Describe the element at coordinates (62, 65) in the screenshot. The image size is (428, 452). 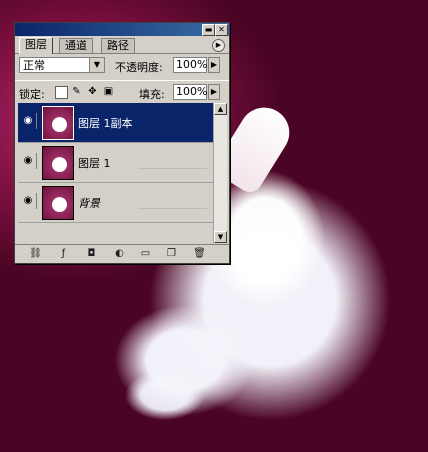
I see `blend-mode-select: 正常 ▼` at that location.